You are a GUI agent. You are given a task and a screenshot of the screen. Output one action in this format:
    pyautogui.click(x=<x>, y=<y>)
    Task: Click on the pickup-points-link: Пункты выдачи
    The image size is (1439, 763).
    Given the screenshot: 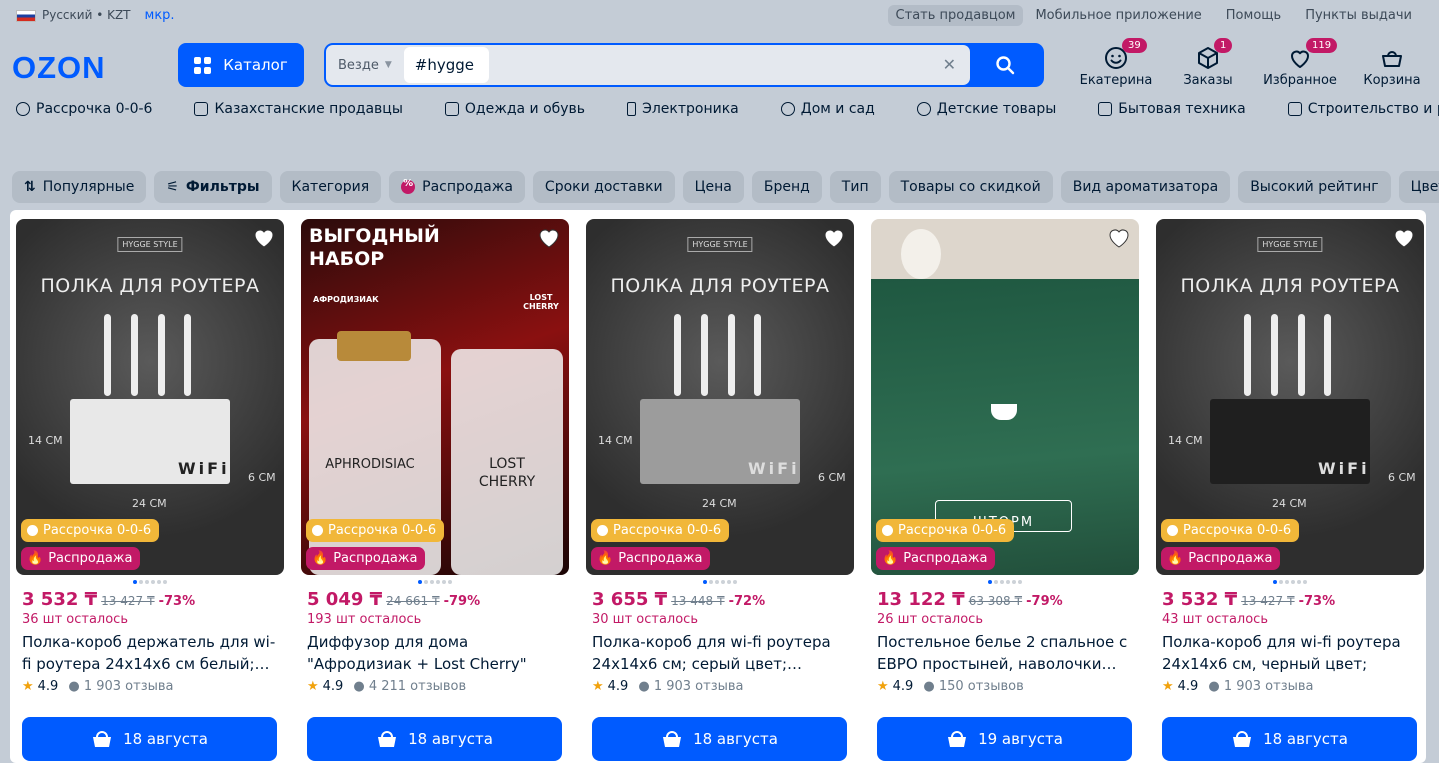 What is the action you would take?
    pyautogui.click(x=1358, y=15)
    